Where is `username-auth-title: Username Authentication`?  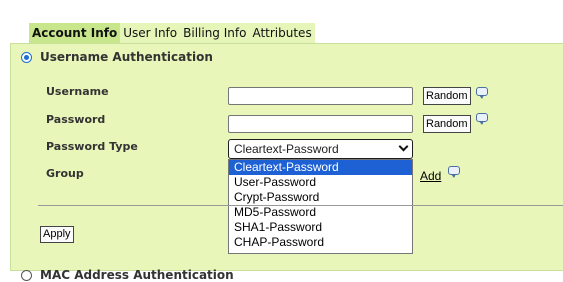 username-auth-title: Username Authentication is located at coordinates (126, 57).